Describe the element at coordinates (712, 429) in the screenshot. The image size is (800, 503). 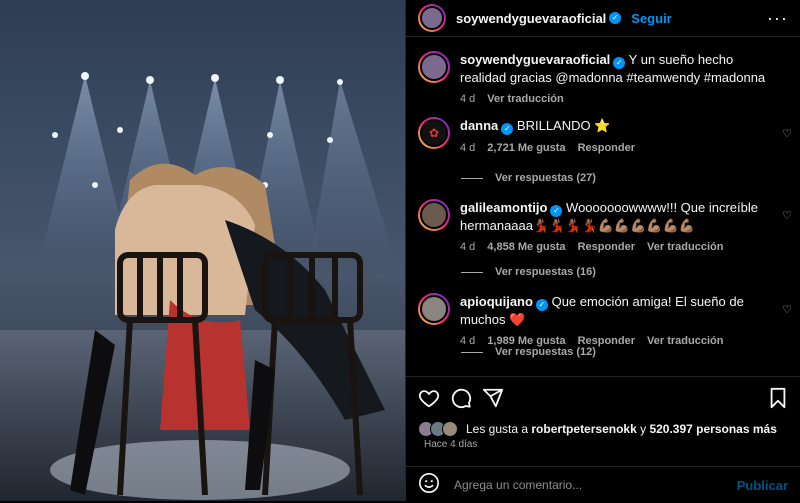
I see `likes-count-link: 520.397 personas más` at that location.